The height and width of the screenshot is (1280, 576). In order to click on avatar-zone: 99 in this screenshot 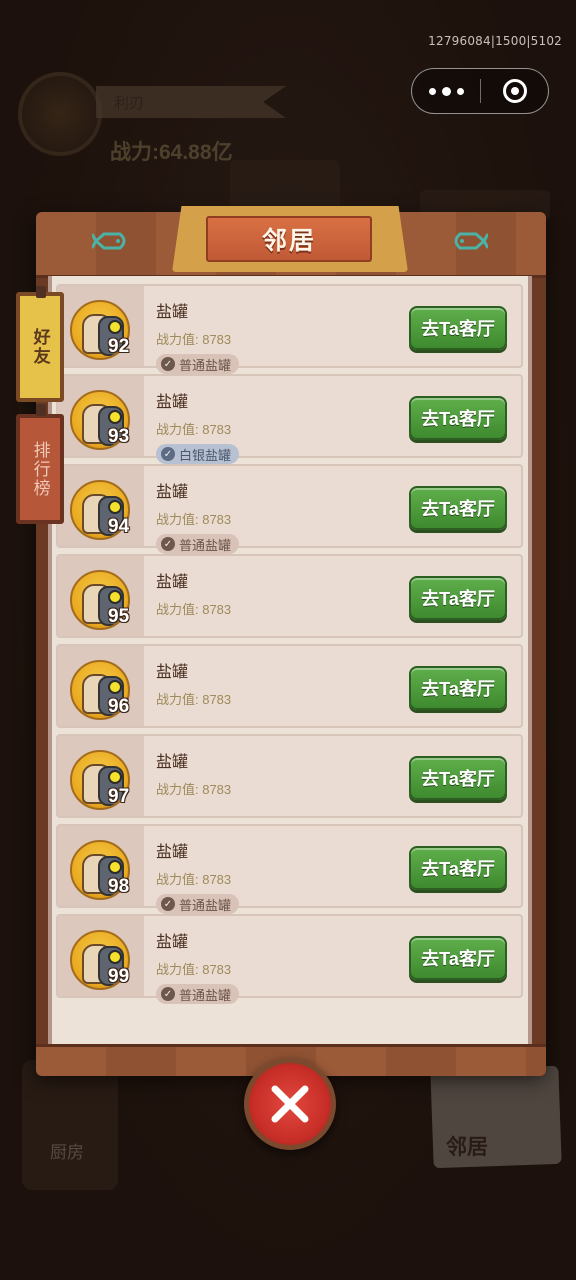, I will do `click(101, 956)`.